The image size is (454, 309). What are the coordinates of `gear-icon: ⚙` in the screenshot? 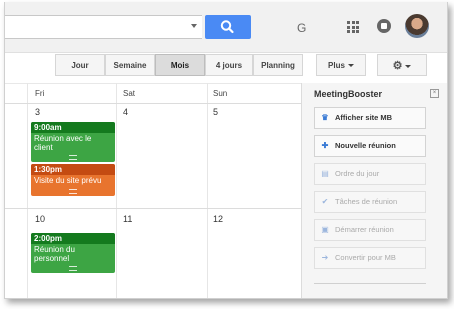 It's located at (397, 66).